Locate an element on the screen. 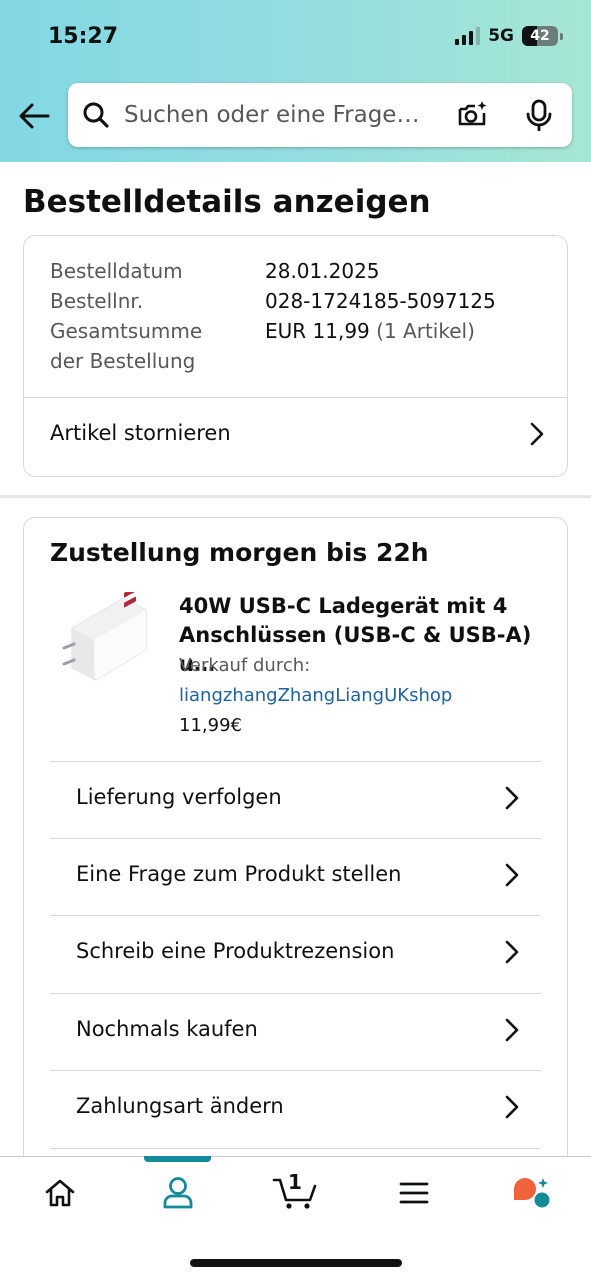 The height and width of the screenshot is (1280, 591). order-total-amount: EUR 11,99 is located at coordinates (317, 331).